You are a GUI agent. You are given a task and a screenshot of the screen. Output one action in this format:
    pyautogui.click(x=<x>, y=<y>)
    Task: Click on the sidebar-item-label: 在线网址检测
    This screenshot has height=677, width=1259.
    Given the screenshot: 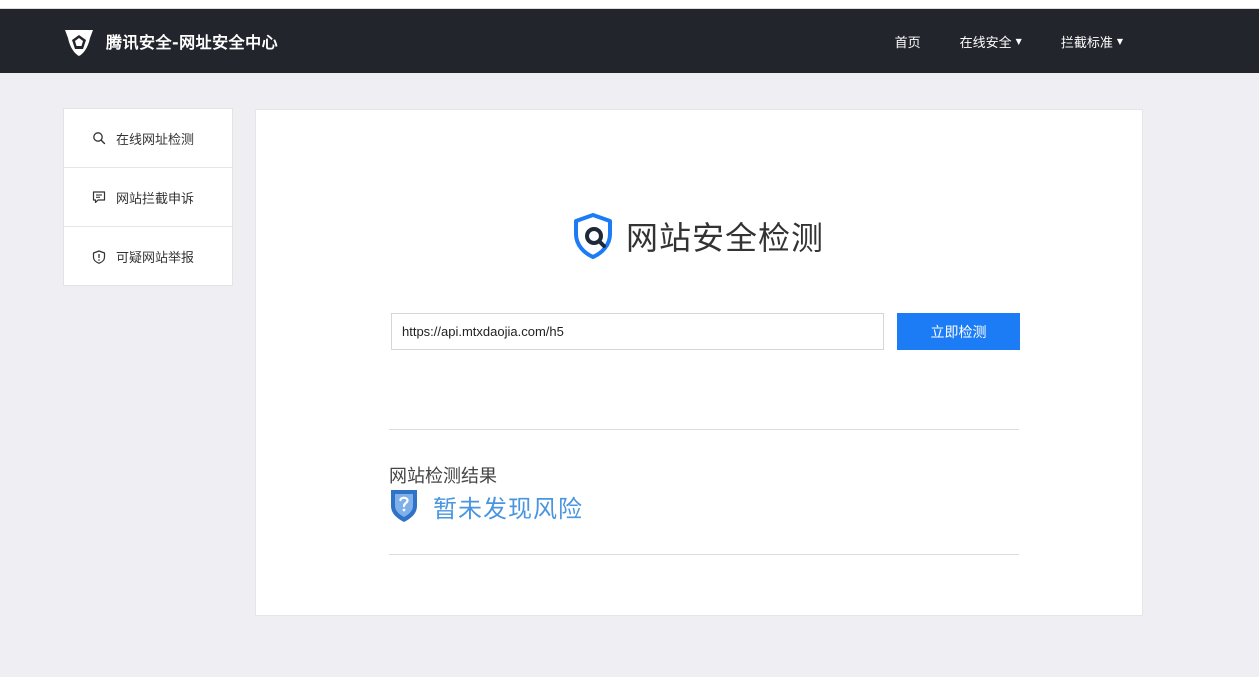 What is the action you would take?
    pyautogui.click(x=155, y=140)
    